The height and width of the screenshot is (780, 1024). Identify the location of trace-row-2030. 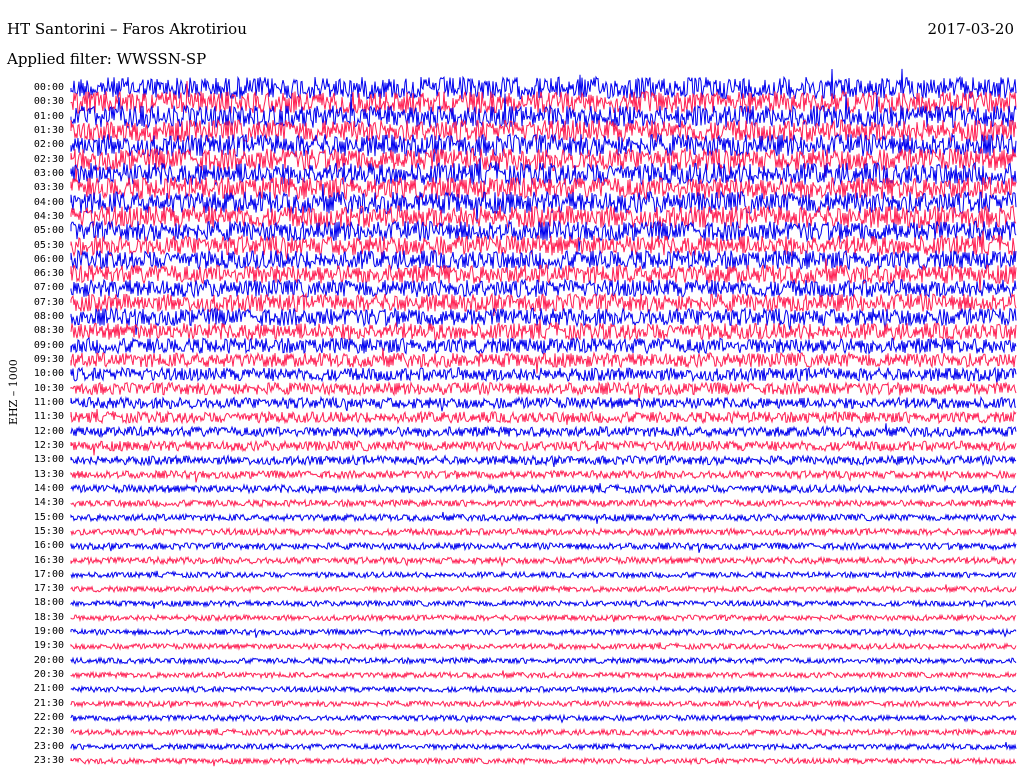
(543, 675).